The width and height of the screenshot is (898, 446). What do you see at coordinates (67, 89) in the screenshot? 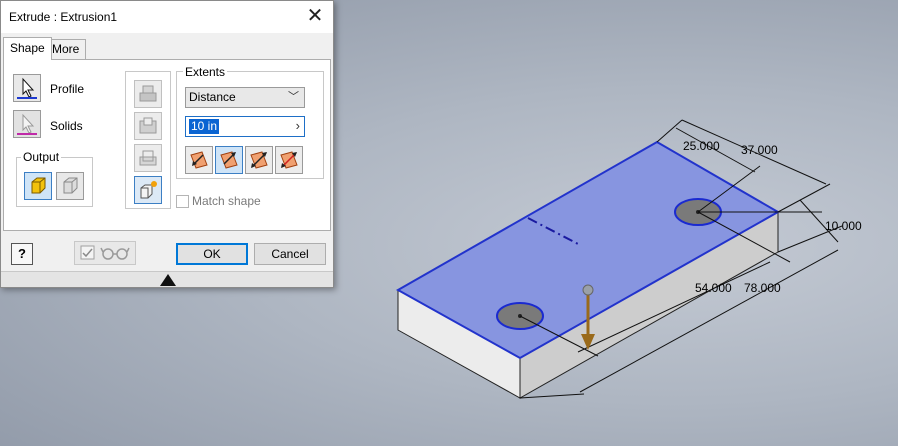
I see `profile-label: Profile` at bounding box center [67, 89].